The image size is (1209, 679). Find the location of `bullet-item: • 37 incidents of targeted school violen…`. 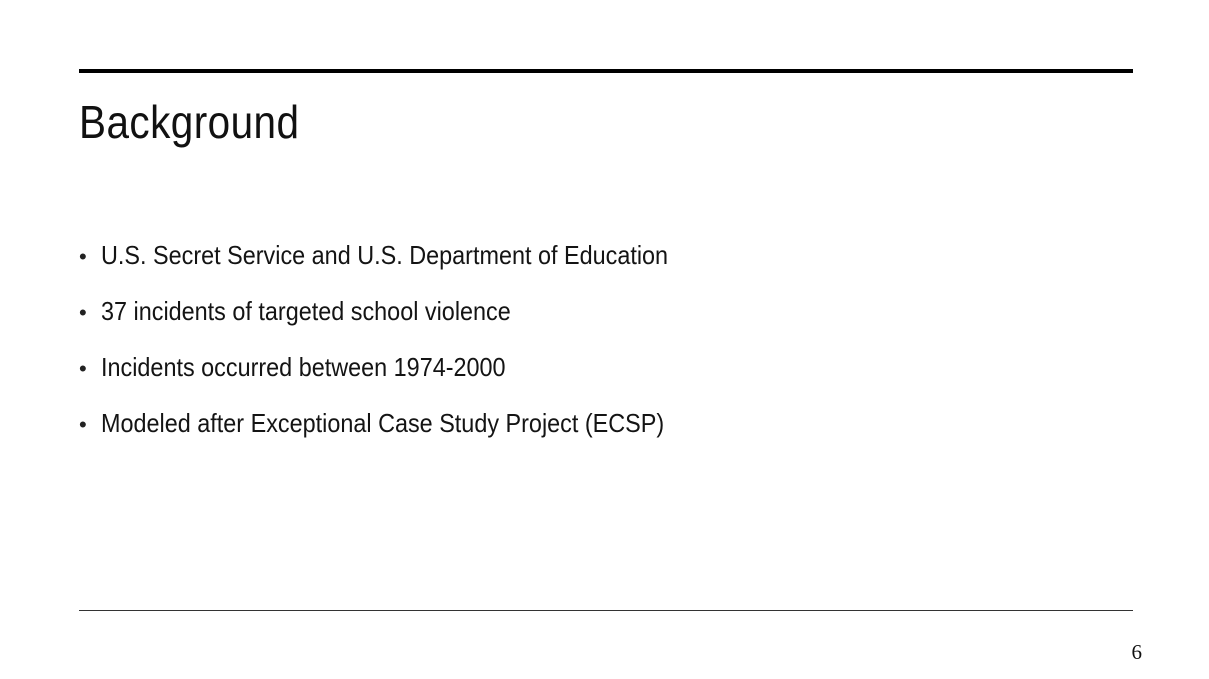

bullet-item: • 37 incidents of targeted school violen… is located at coordinates (405, 320).